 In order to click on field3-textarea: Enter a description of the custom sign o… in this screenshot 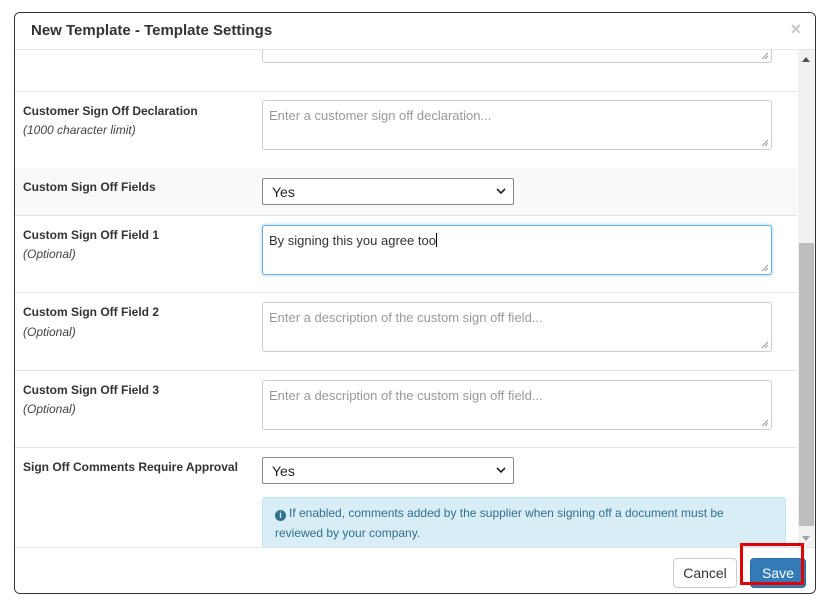, I will do `click(517, 405)`.